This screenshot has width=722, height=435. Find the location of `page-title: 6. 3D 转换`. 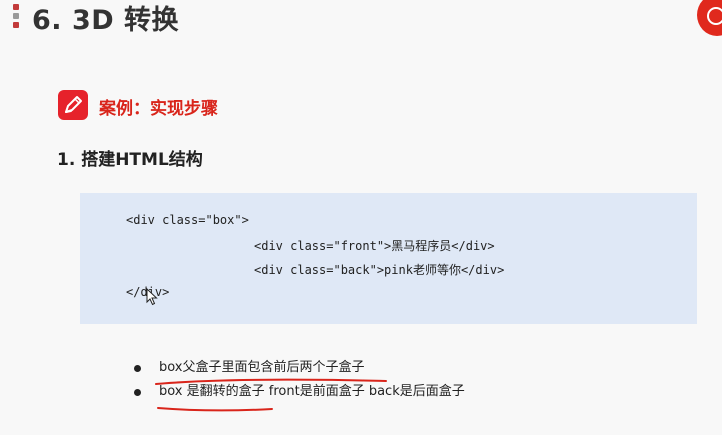

page-title: 6. 3D 转换 is located at coordinates (106, 20).